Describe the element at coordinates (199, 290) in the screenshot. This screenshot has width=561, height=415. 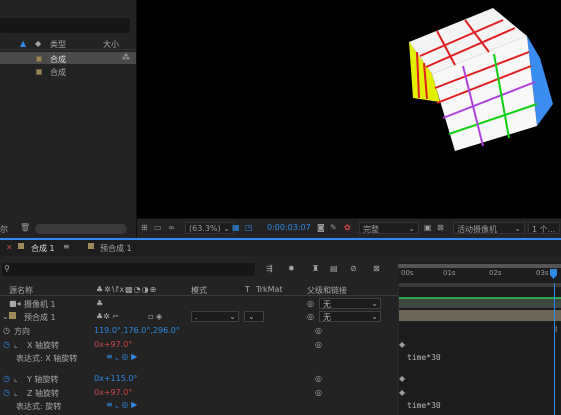
I see `col-mode: 模式` at that location.